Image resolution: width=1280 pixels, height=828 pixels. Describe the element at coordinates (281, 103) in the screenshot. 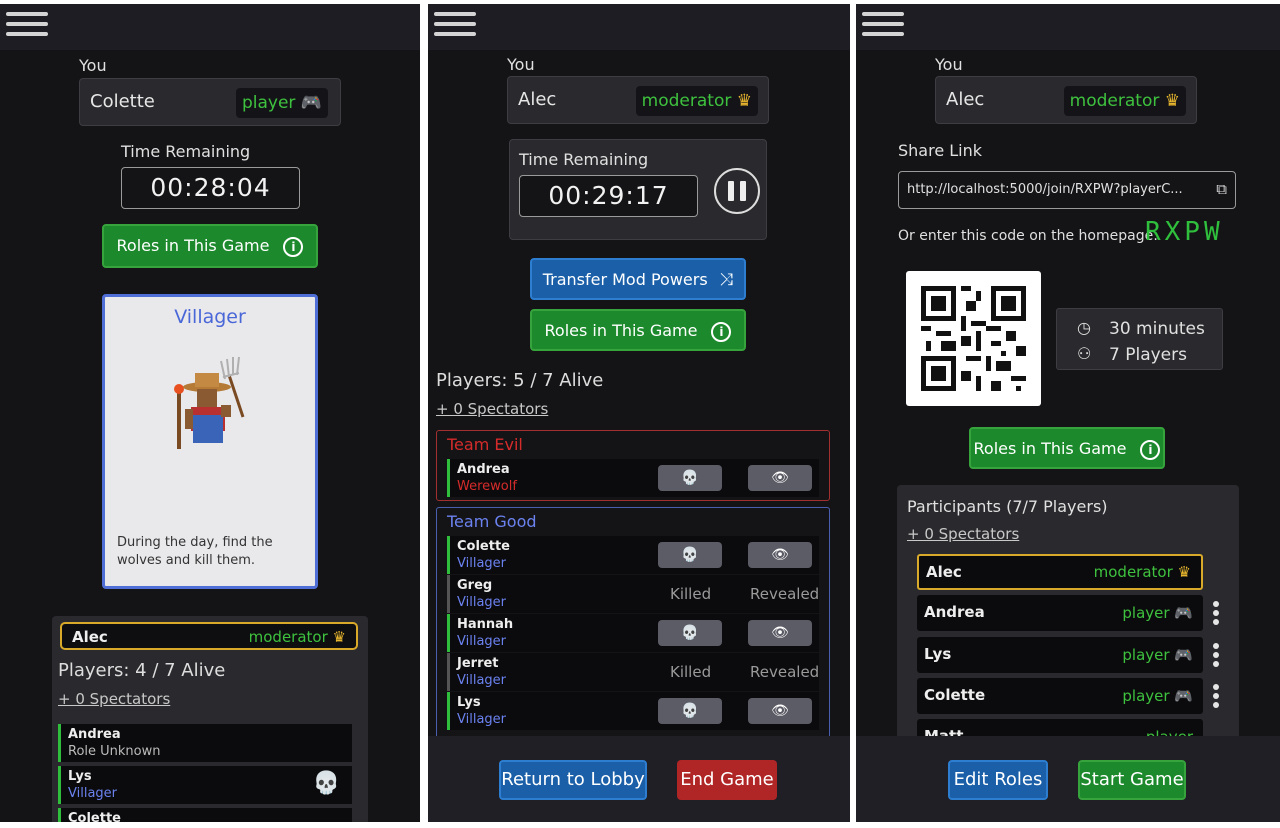

I see `role-badge: player 🎮` at that location.